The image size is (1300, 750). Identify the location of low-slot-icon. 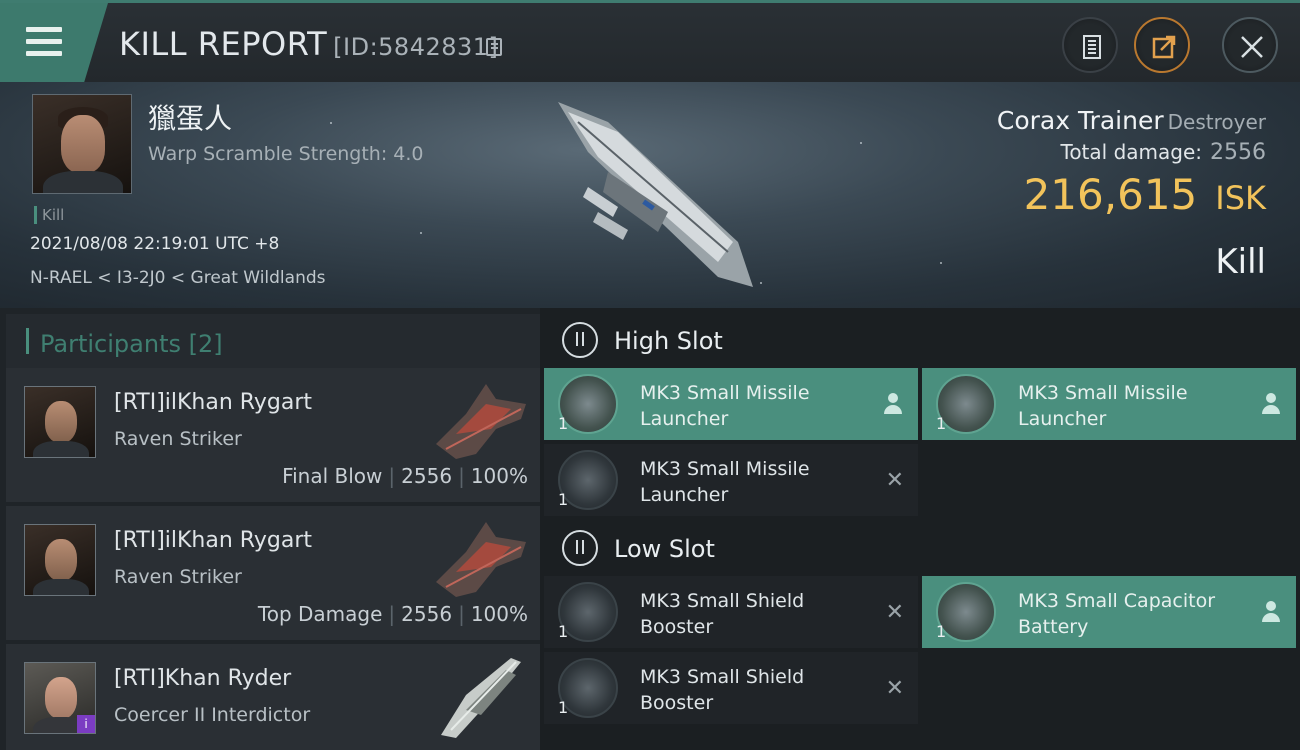
(580, 548).